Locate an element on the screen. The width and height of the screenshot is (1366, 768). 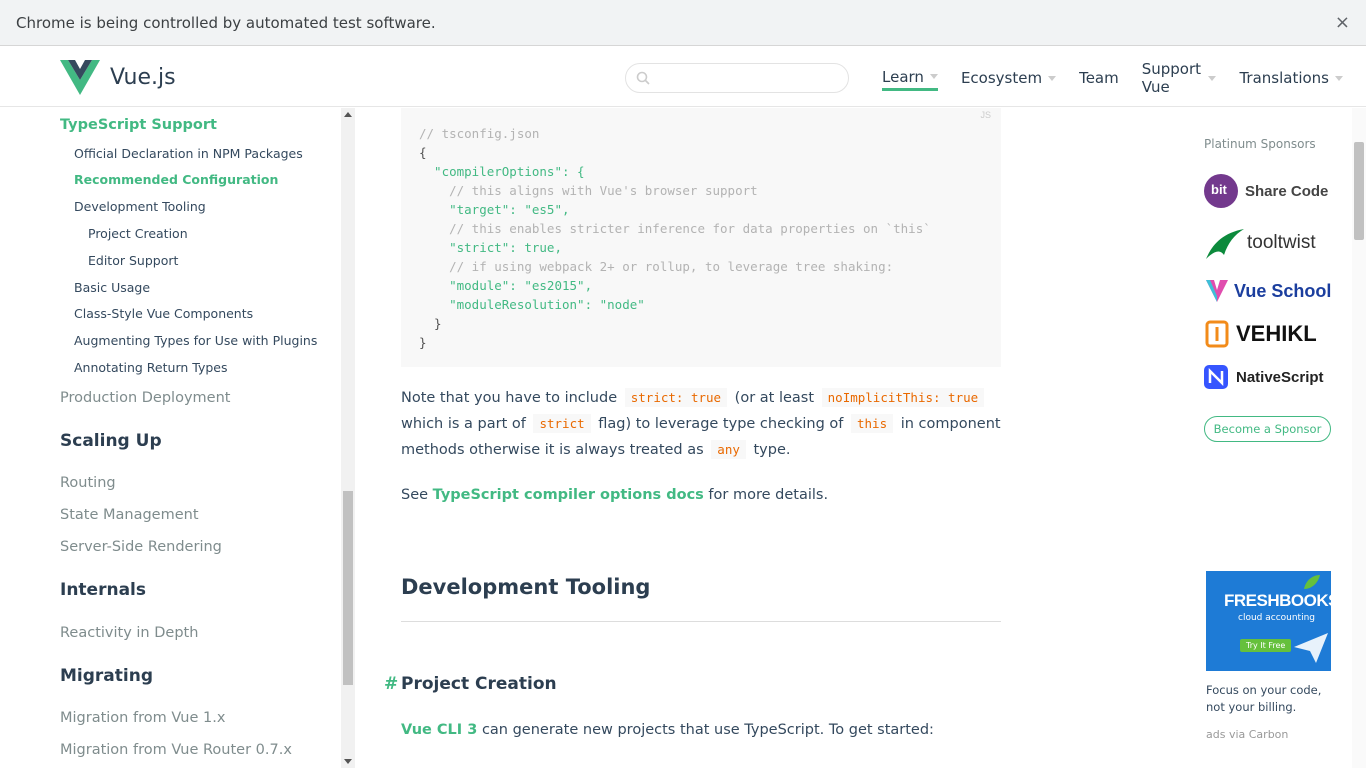
scrollbar-thumb is located at coordinates (348, 588).